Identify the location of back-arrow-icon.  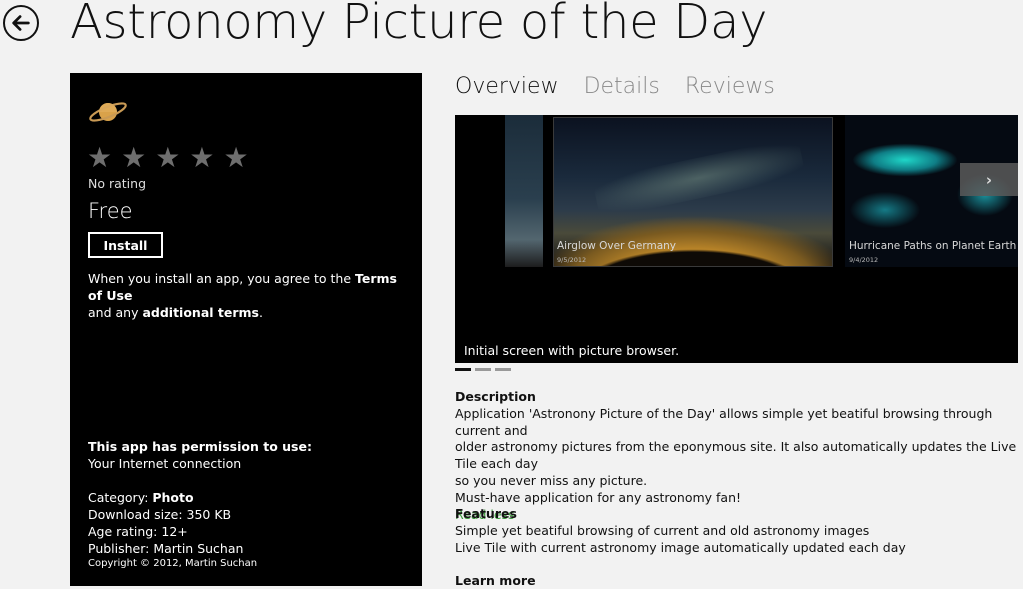
(21, 23).